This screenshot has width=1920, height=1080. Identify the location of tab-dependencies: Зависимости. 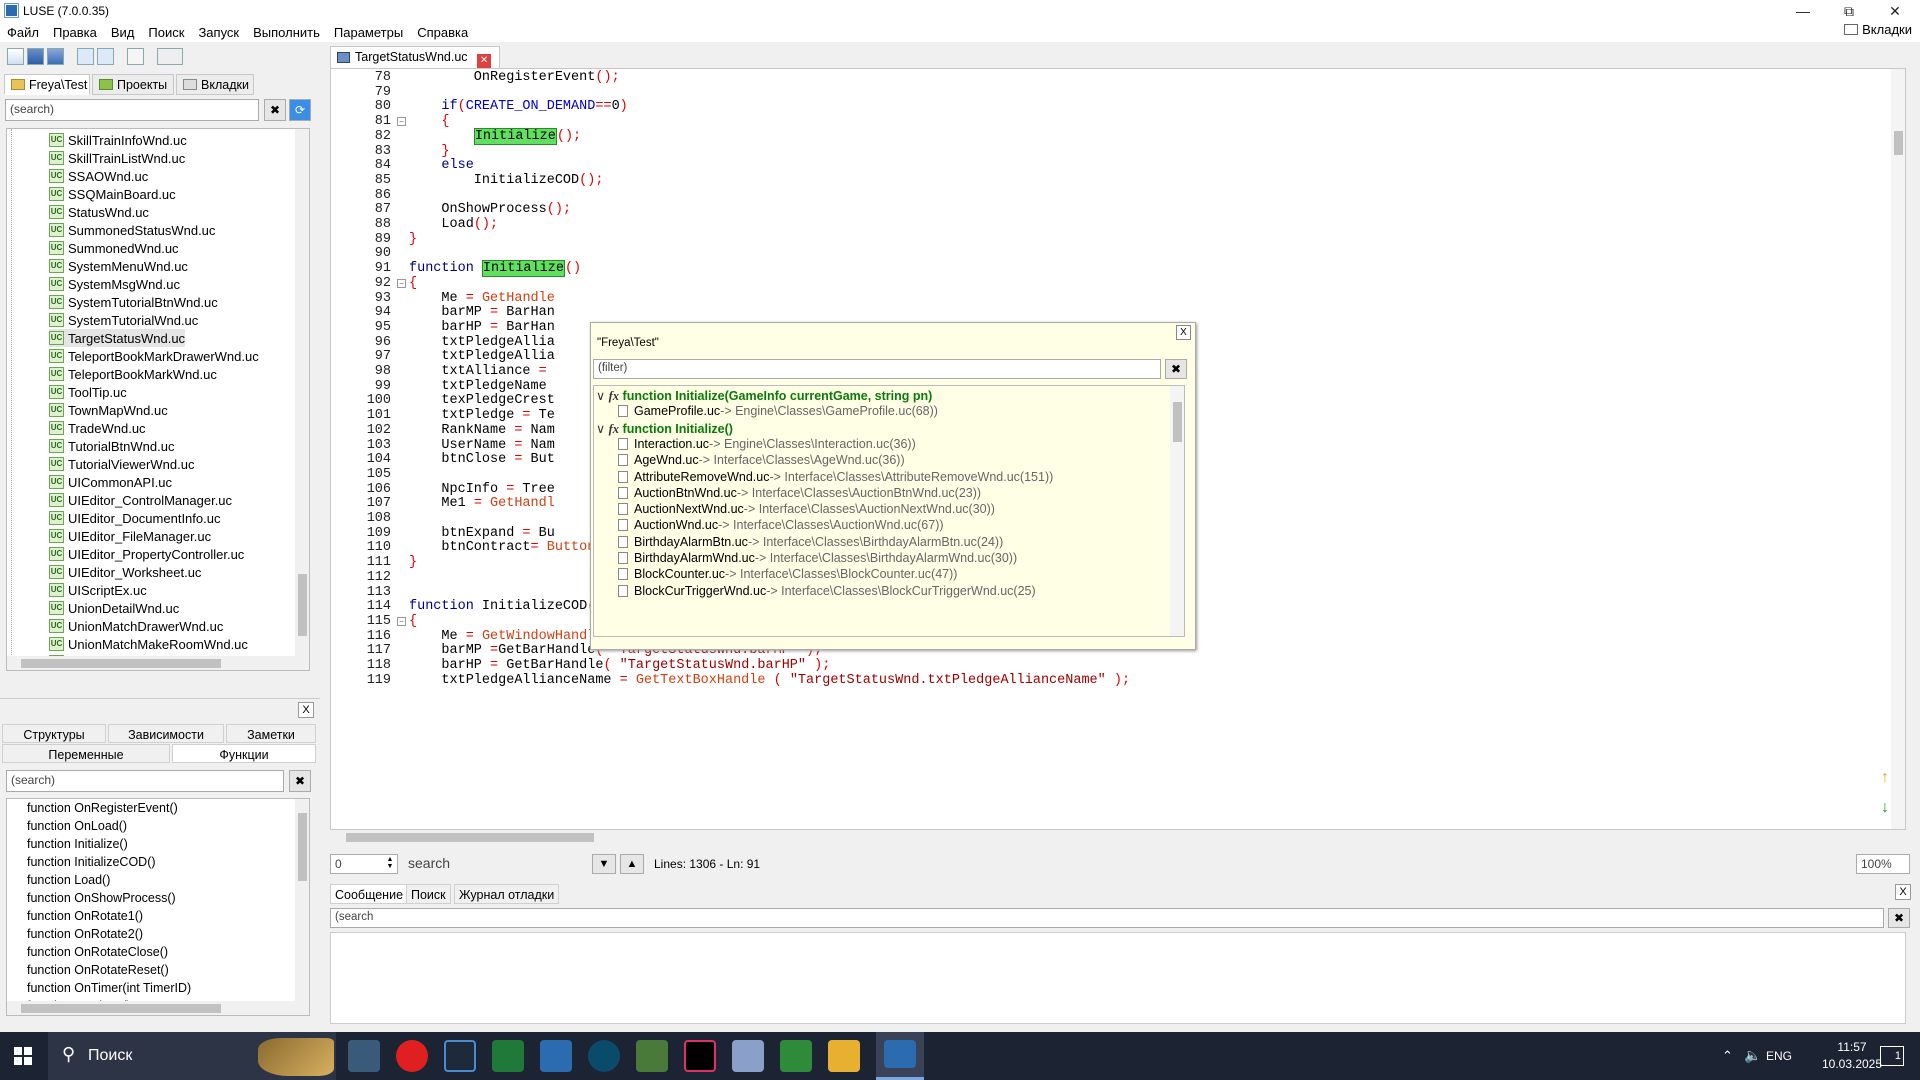
(166, 733).